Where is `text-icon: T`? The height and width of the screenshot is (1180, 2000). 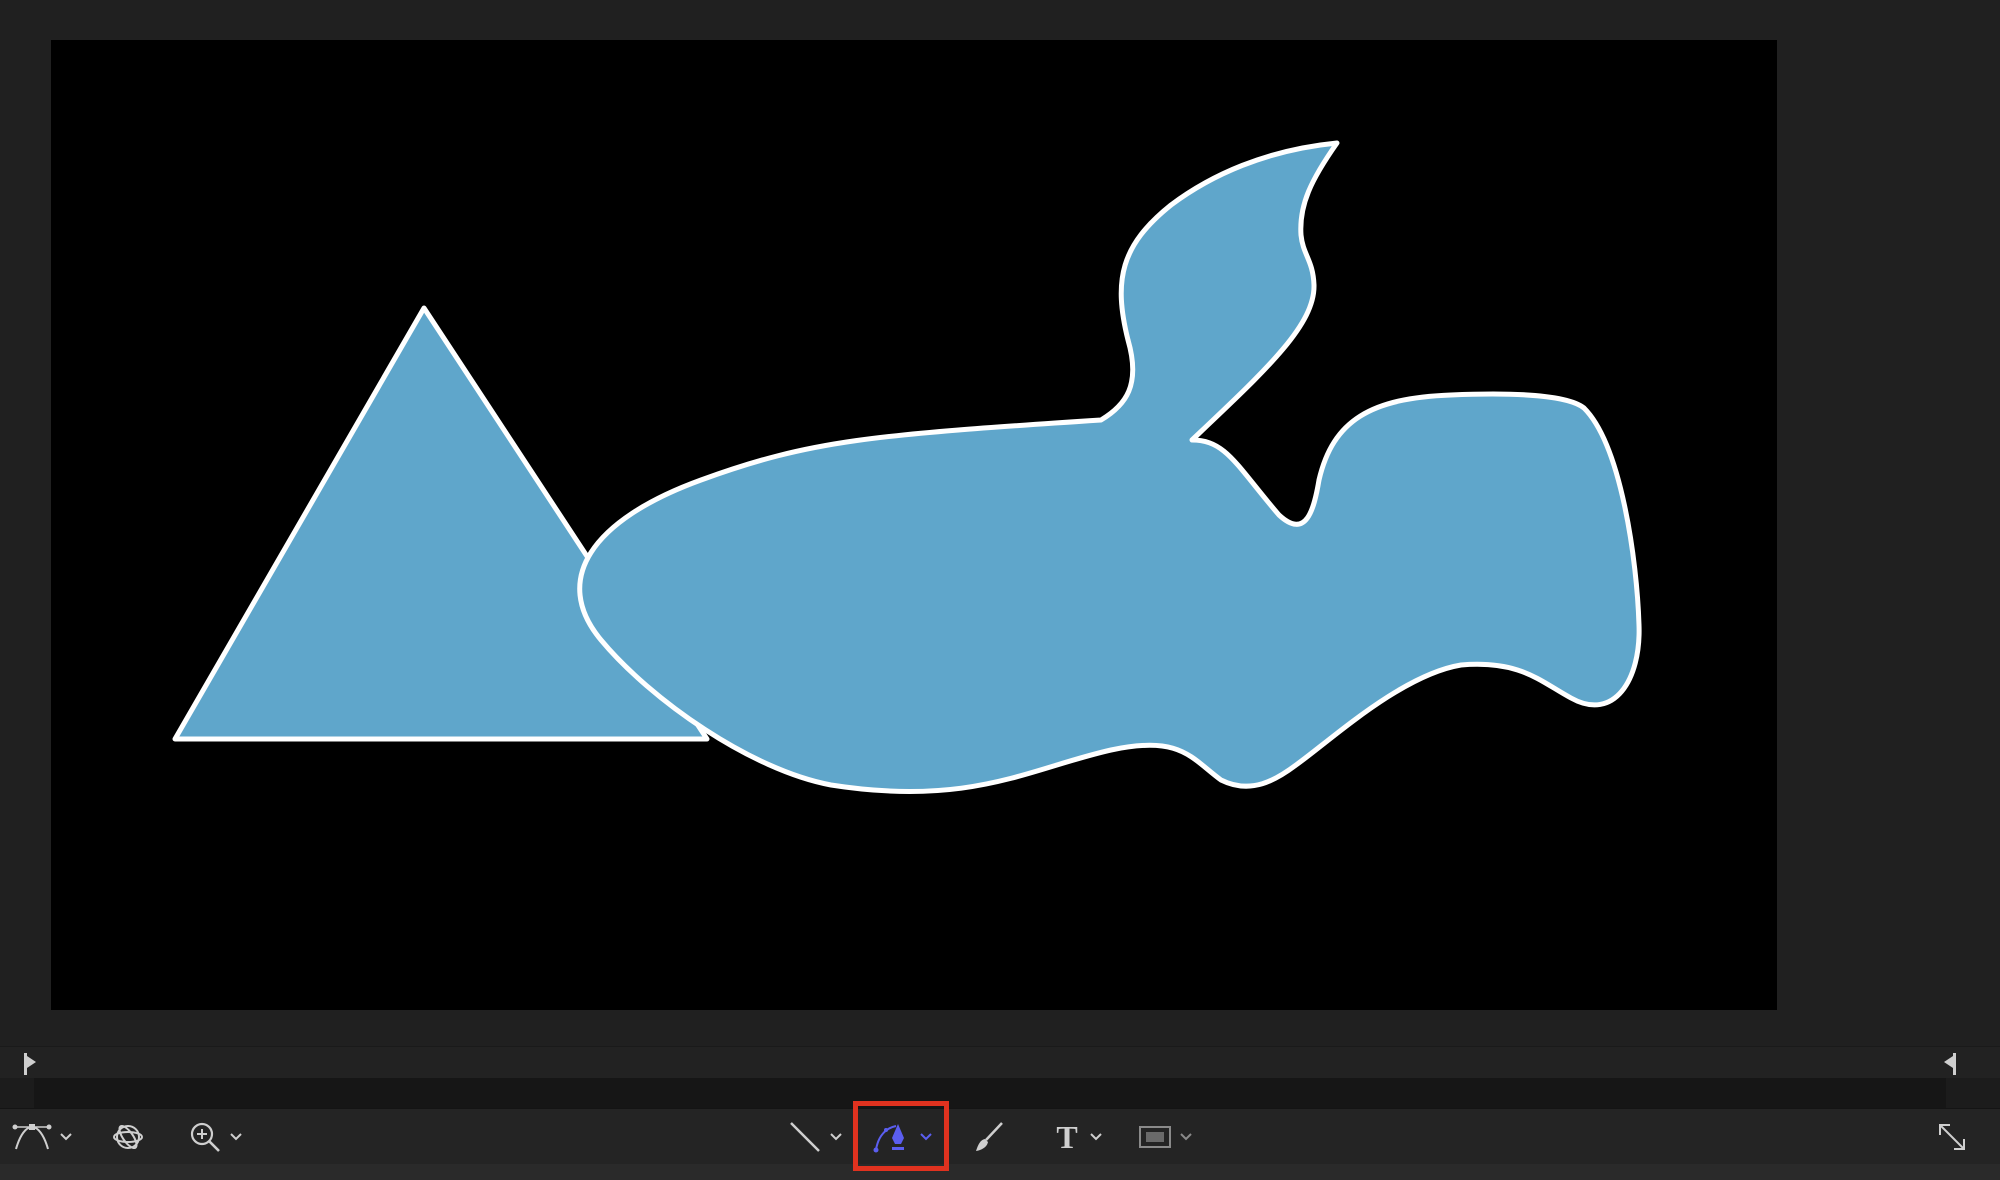 text-icon: T is located at coordinates (1066, 1137).